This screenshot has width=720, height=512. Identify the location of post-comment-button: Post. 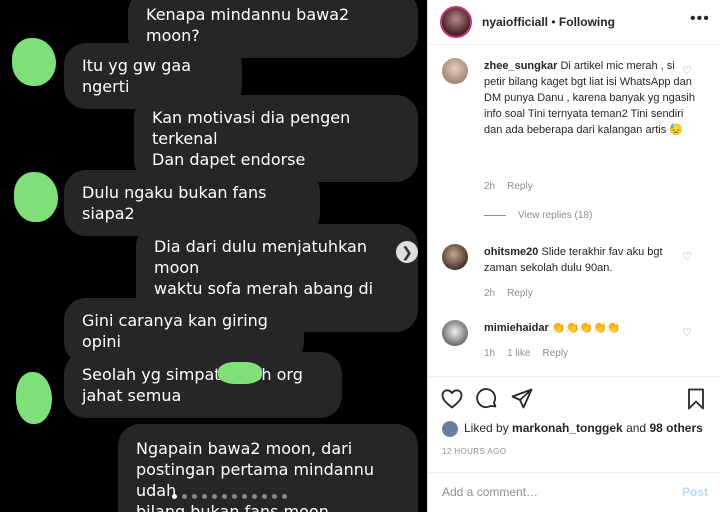
(695, 492).